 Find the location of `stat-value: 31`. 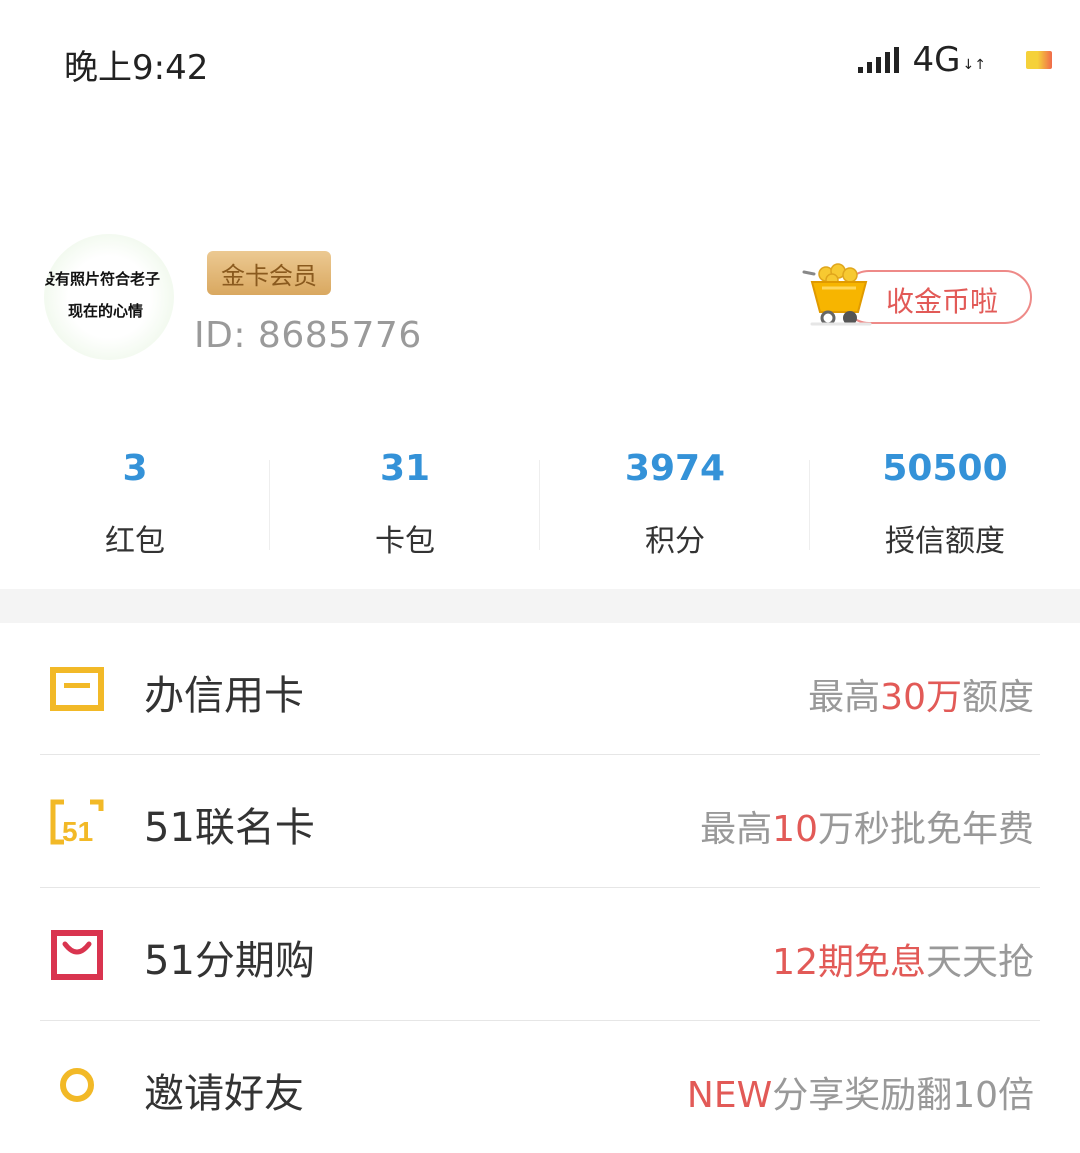

stat-value: 31 is located at coordinates (405, 468).